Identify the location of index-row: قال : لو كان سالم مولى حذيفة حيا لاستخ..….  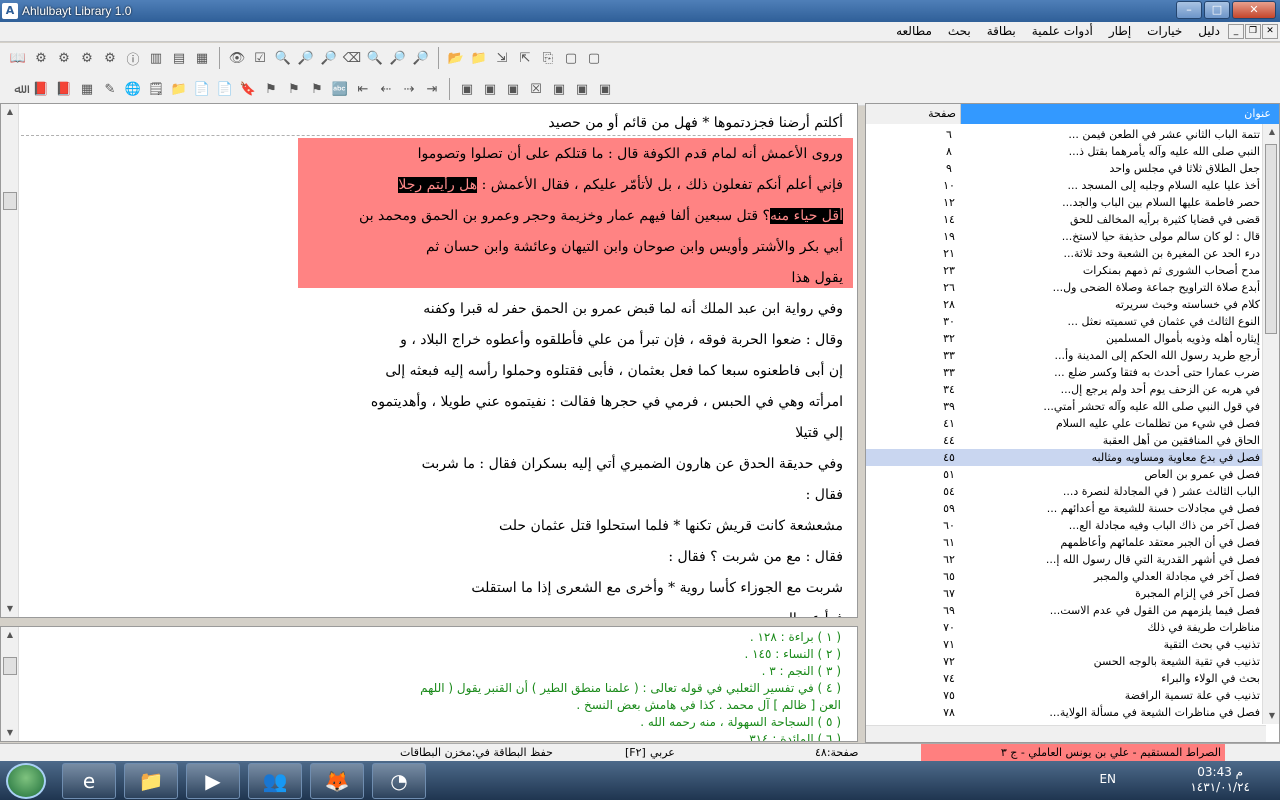
(1065, 236).